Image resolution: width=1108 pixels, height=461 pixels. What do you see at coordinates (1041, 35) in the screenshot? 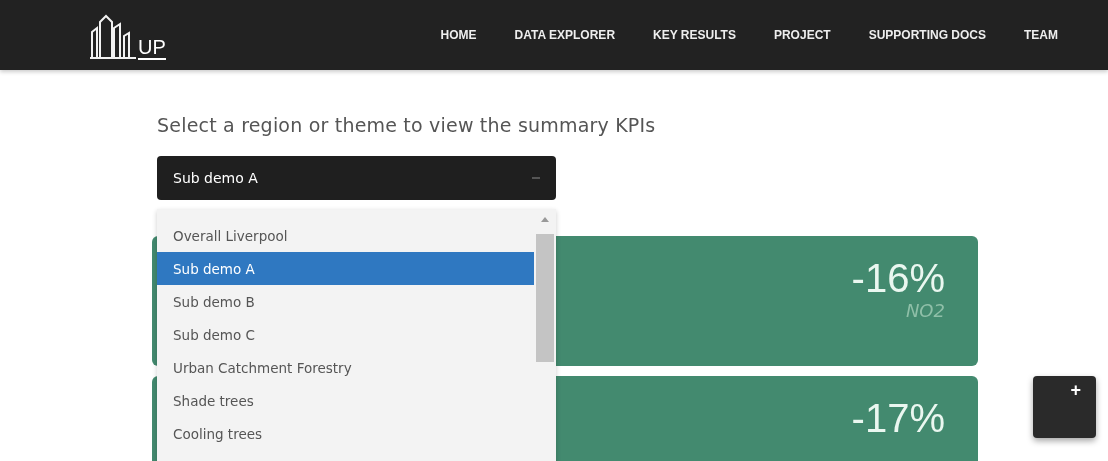
I see `nav-link: TEAM` at bounding box center [1041, 35].